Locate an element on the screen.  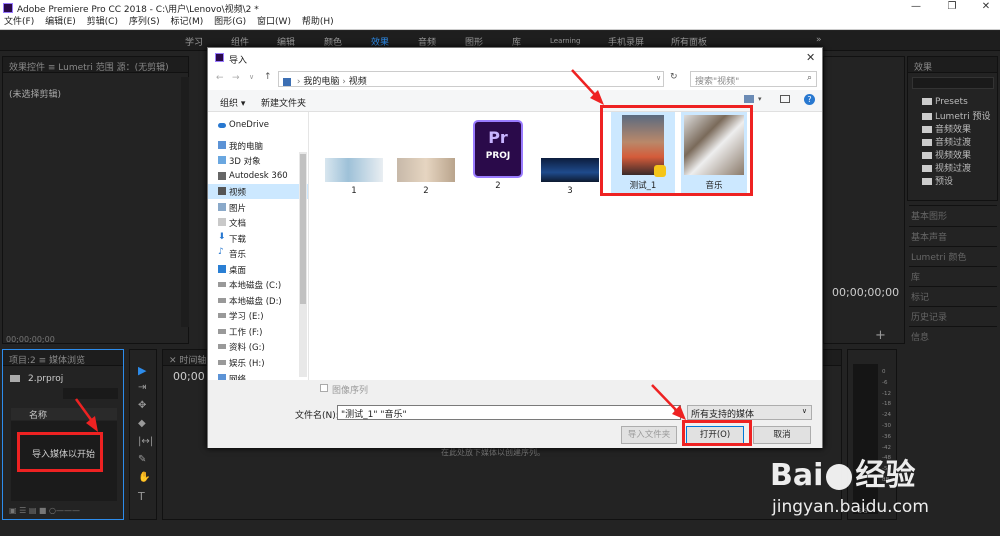
arrow-to-files is located at coordinates (584, 83).